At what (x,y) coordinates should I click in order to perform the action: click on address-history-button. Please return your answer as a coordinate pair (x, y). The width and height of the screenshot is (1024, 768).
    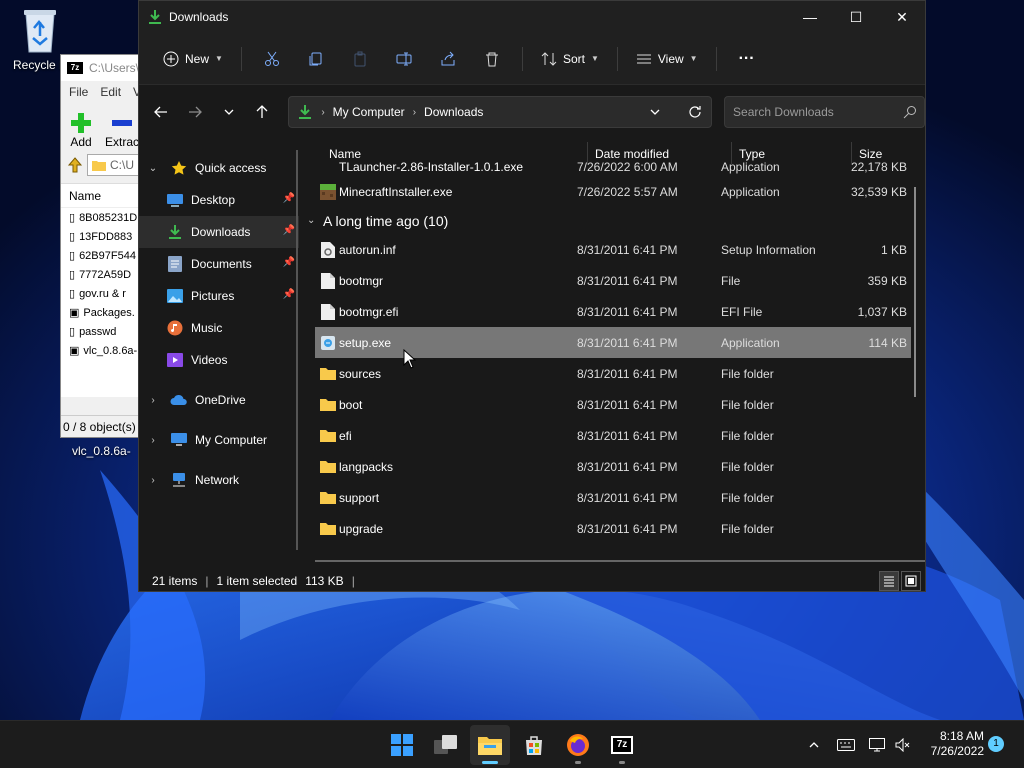
    Looking at the image, I should click on (655, 112).